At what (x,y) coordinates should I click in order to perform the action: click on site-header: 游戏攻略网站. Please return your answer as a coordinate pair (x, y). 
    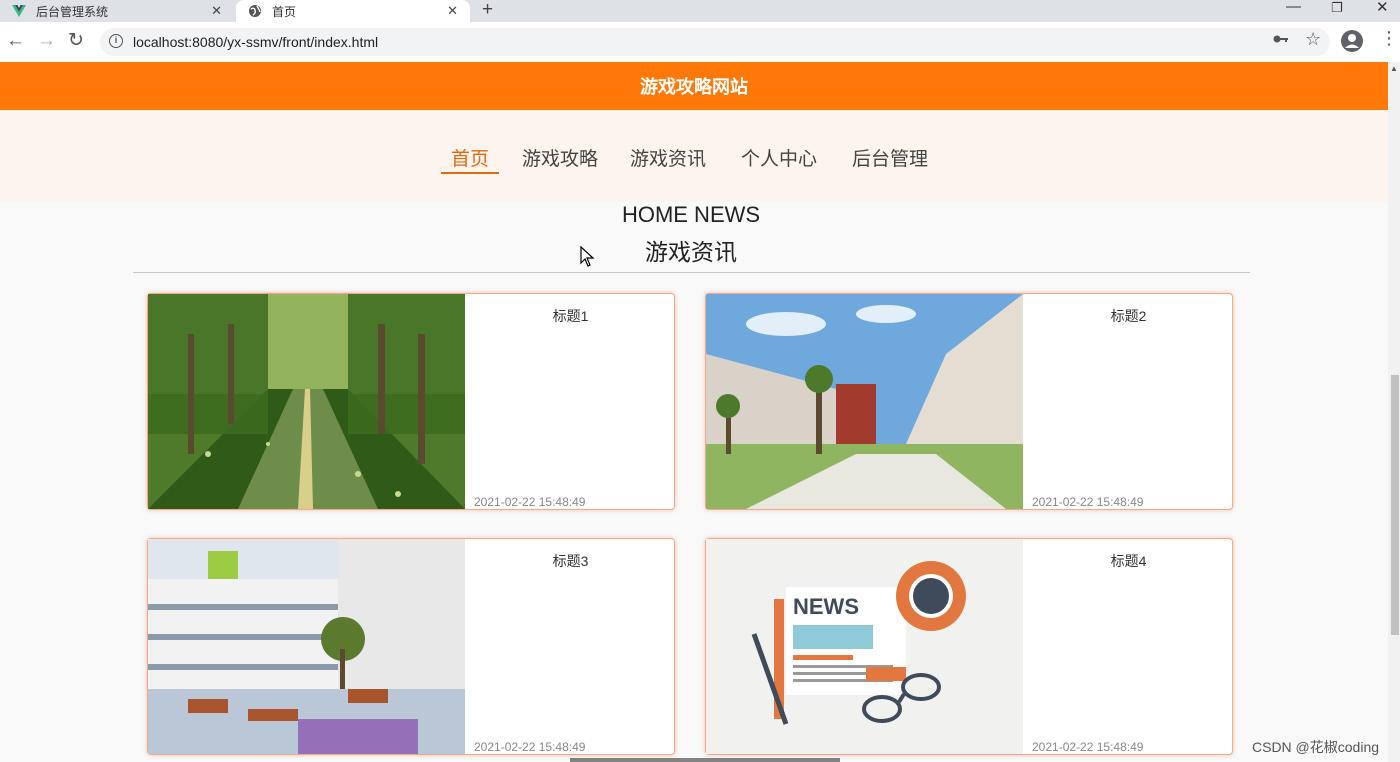
    Looking at the image, I should click on (694, 86).